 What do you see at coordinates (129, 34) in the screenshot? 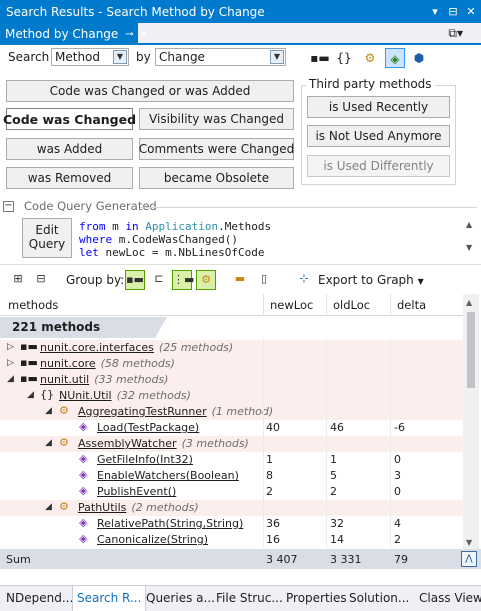
I see `pin-icon: ⊸` at bounding box center [129, 34].